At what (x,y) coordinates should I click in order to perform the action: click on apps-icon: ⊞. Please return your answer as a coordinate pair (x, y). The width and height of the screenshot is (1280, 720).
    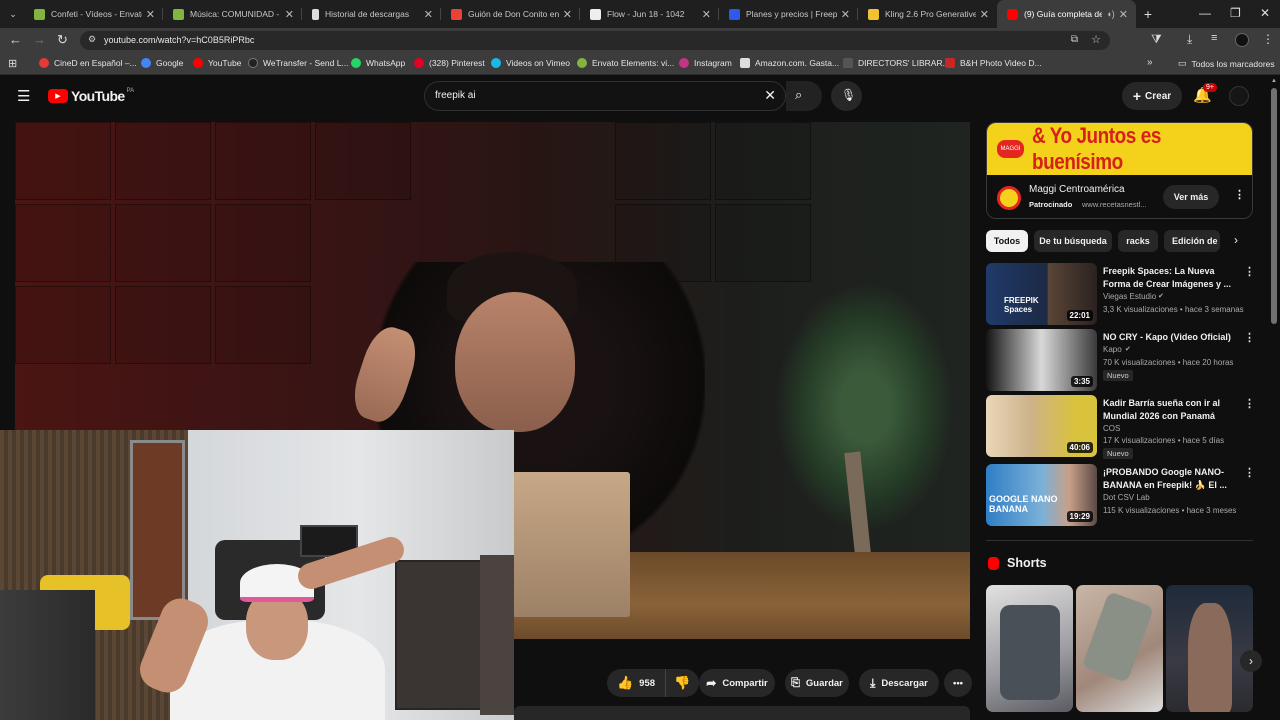
    Looking at the image, I should click on (12, 63).